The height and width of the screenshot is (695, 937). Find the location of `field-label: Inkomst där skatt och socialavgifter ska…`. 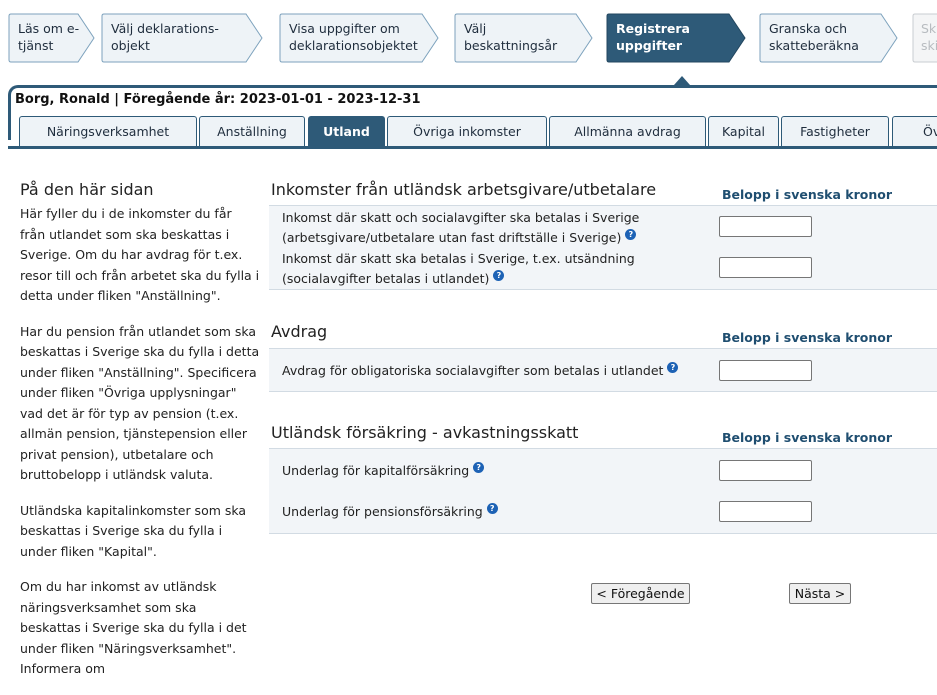

field-label: Inkomst där skatt och socialavgifter ska… is located at coordinates (461, 227).